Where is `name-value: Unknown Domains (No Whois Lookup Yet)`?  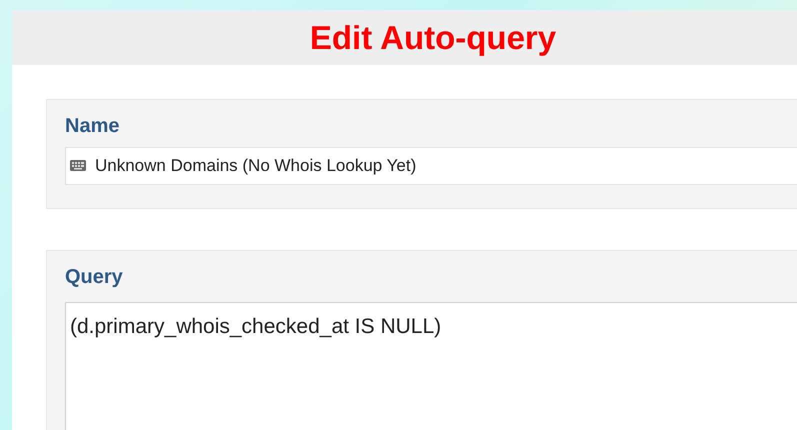 name-value: Unknown Domains (No Whois Lookup Yet) is located at coordinates (255, 166).